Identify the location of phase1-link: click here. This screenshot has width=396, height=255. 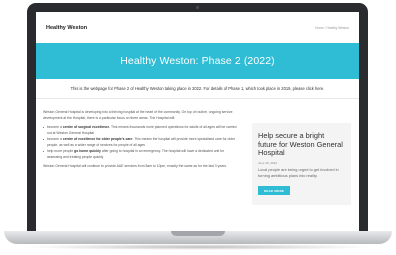
(314, 88).